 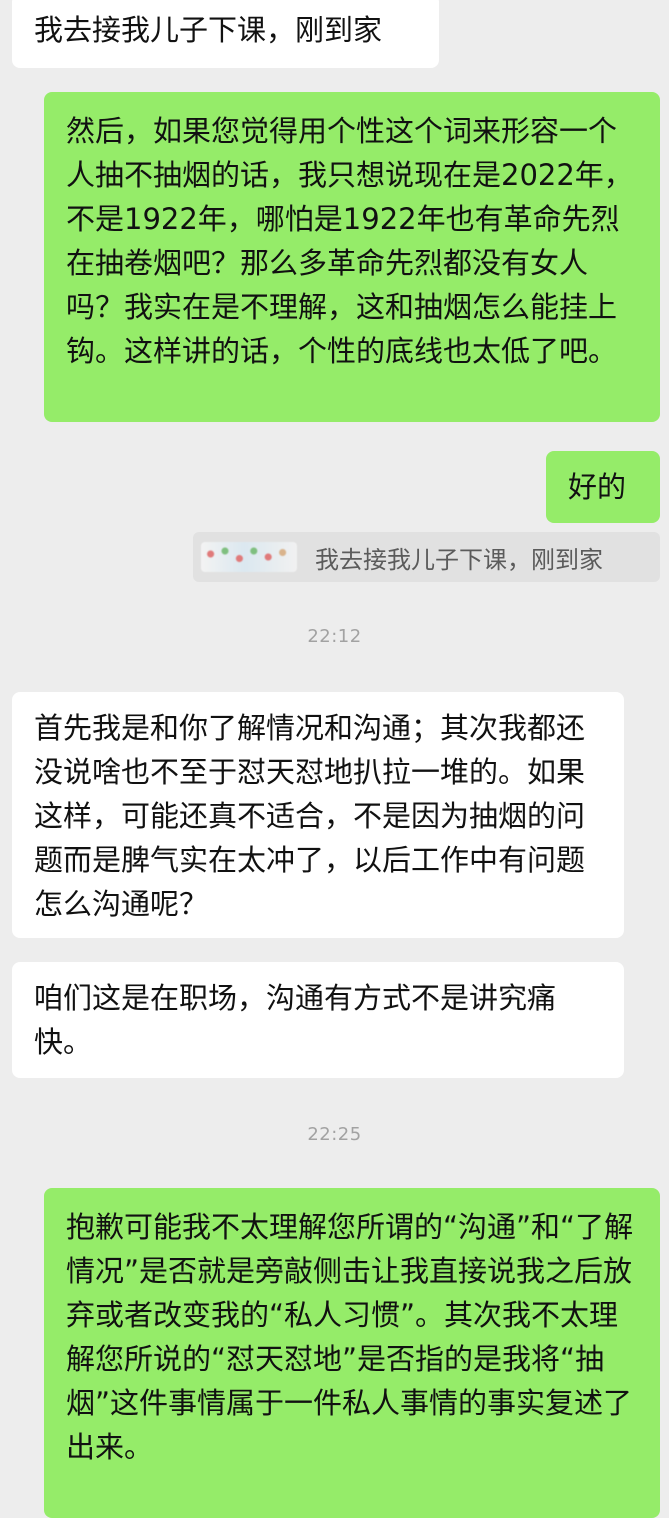 What do you see at coordinates (334, 636) in the screenshot?
I see `timestamp: 22:12` at bounding box center [334, 636].